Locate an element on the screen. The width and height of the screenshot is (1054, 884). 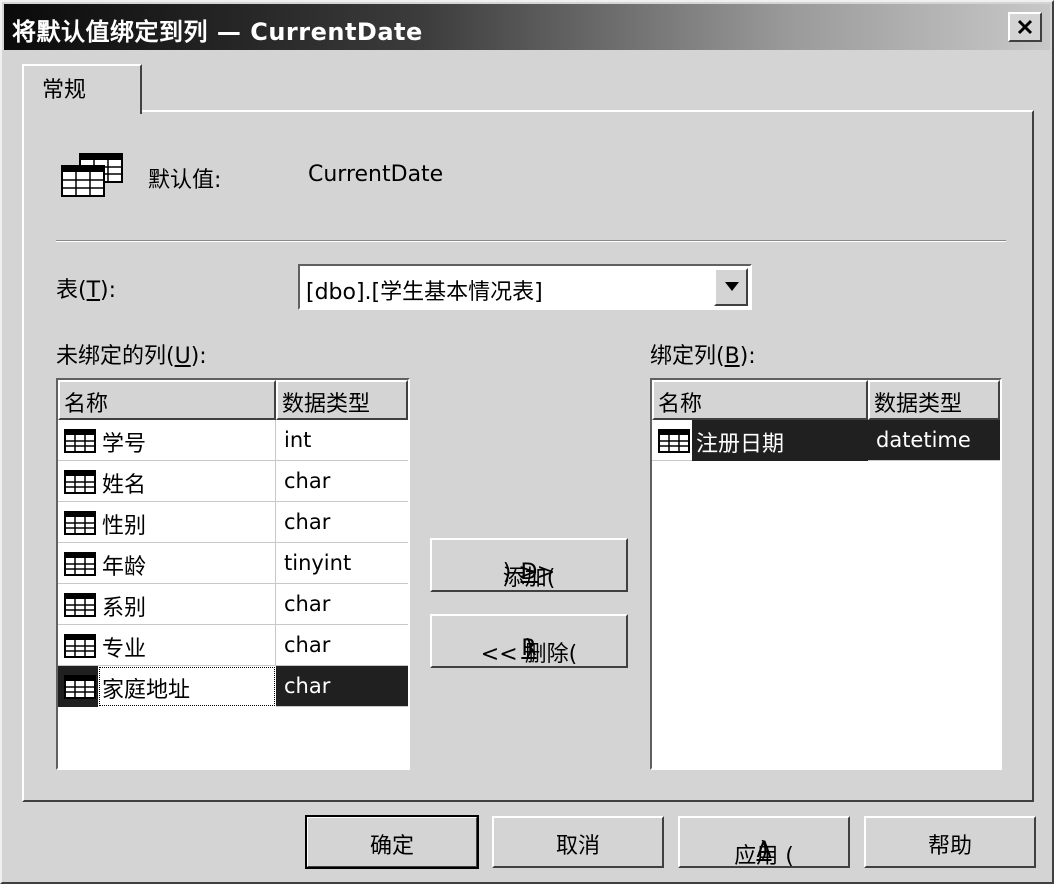
help-button: 帮助 is located at coordinates (950, 842).